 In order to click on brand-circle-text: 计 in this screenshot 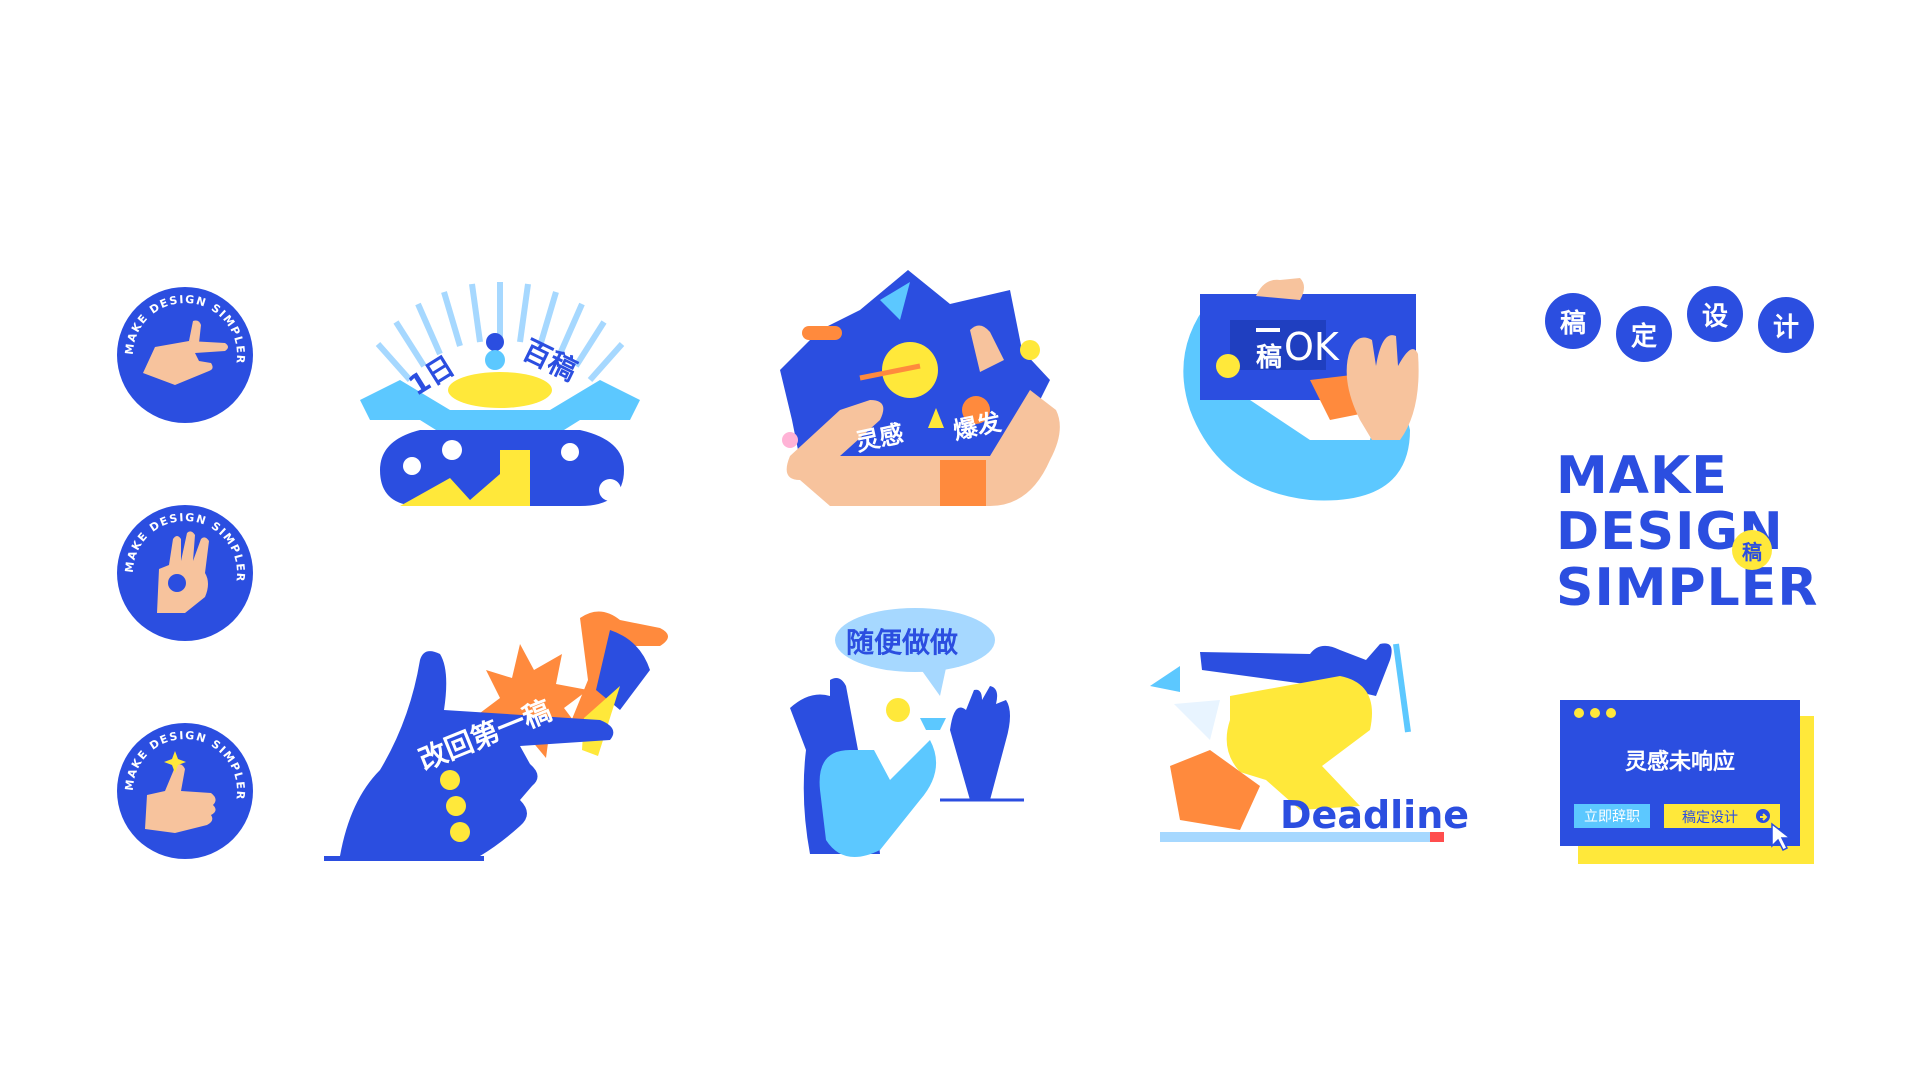, I will do `click(1785, 327)`.